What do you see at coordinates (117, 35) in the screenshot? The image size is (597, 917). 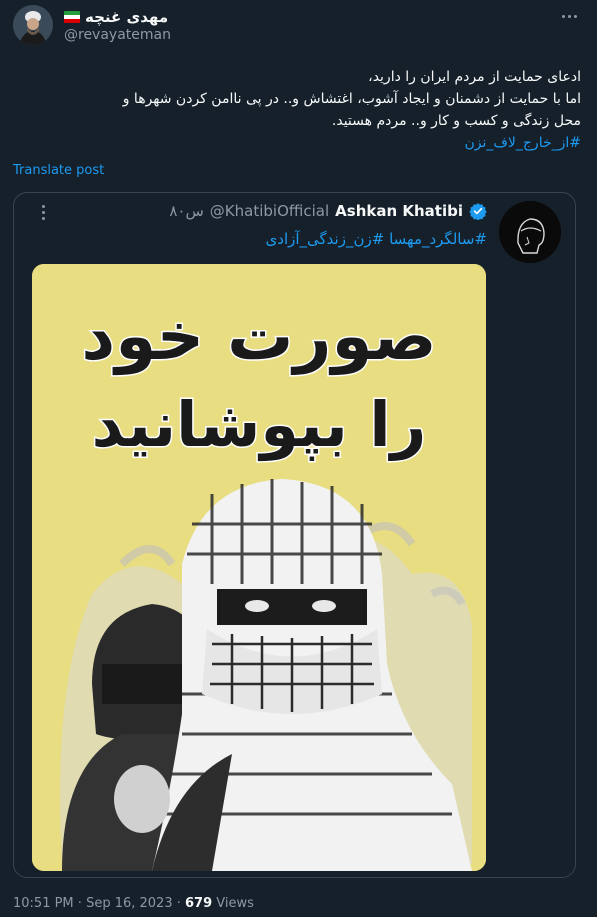 I see `author-handle: @revayateman` at bounding box center [117, 35].